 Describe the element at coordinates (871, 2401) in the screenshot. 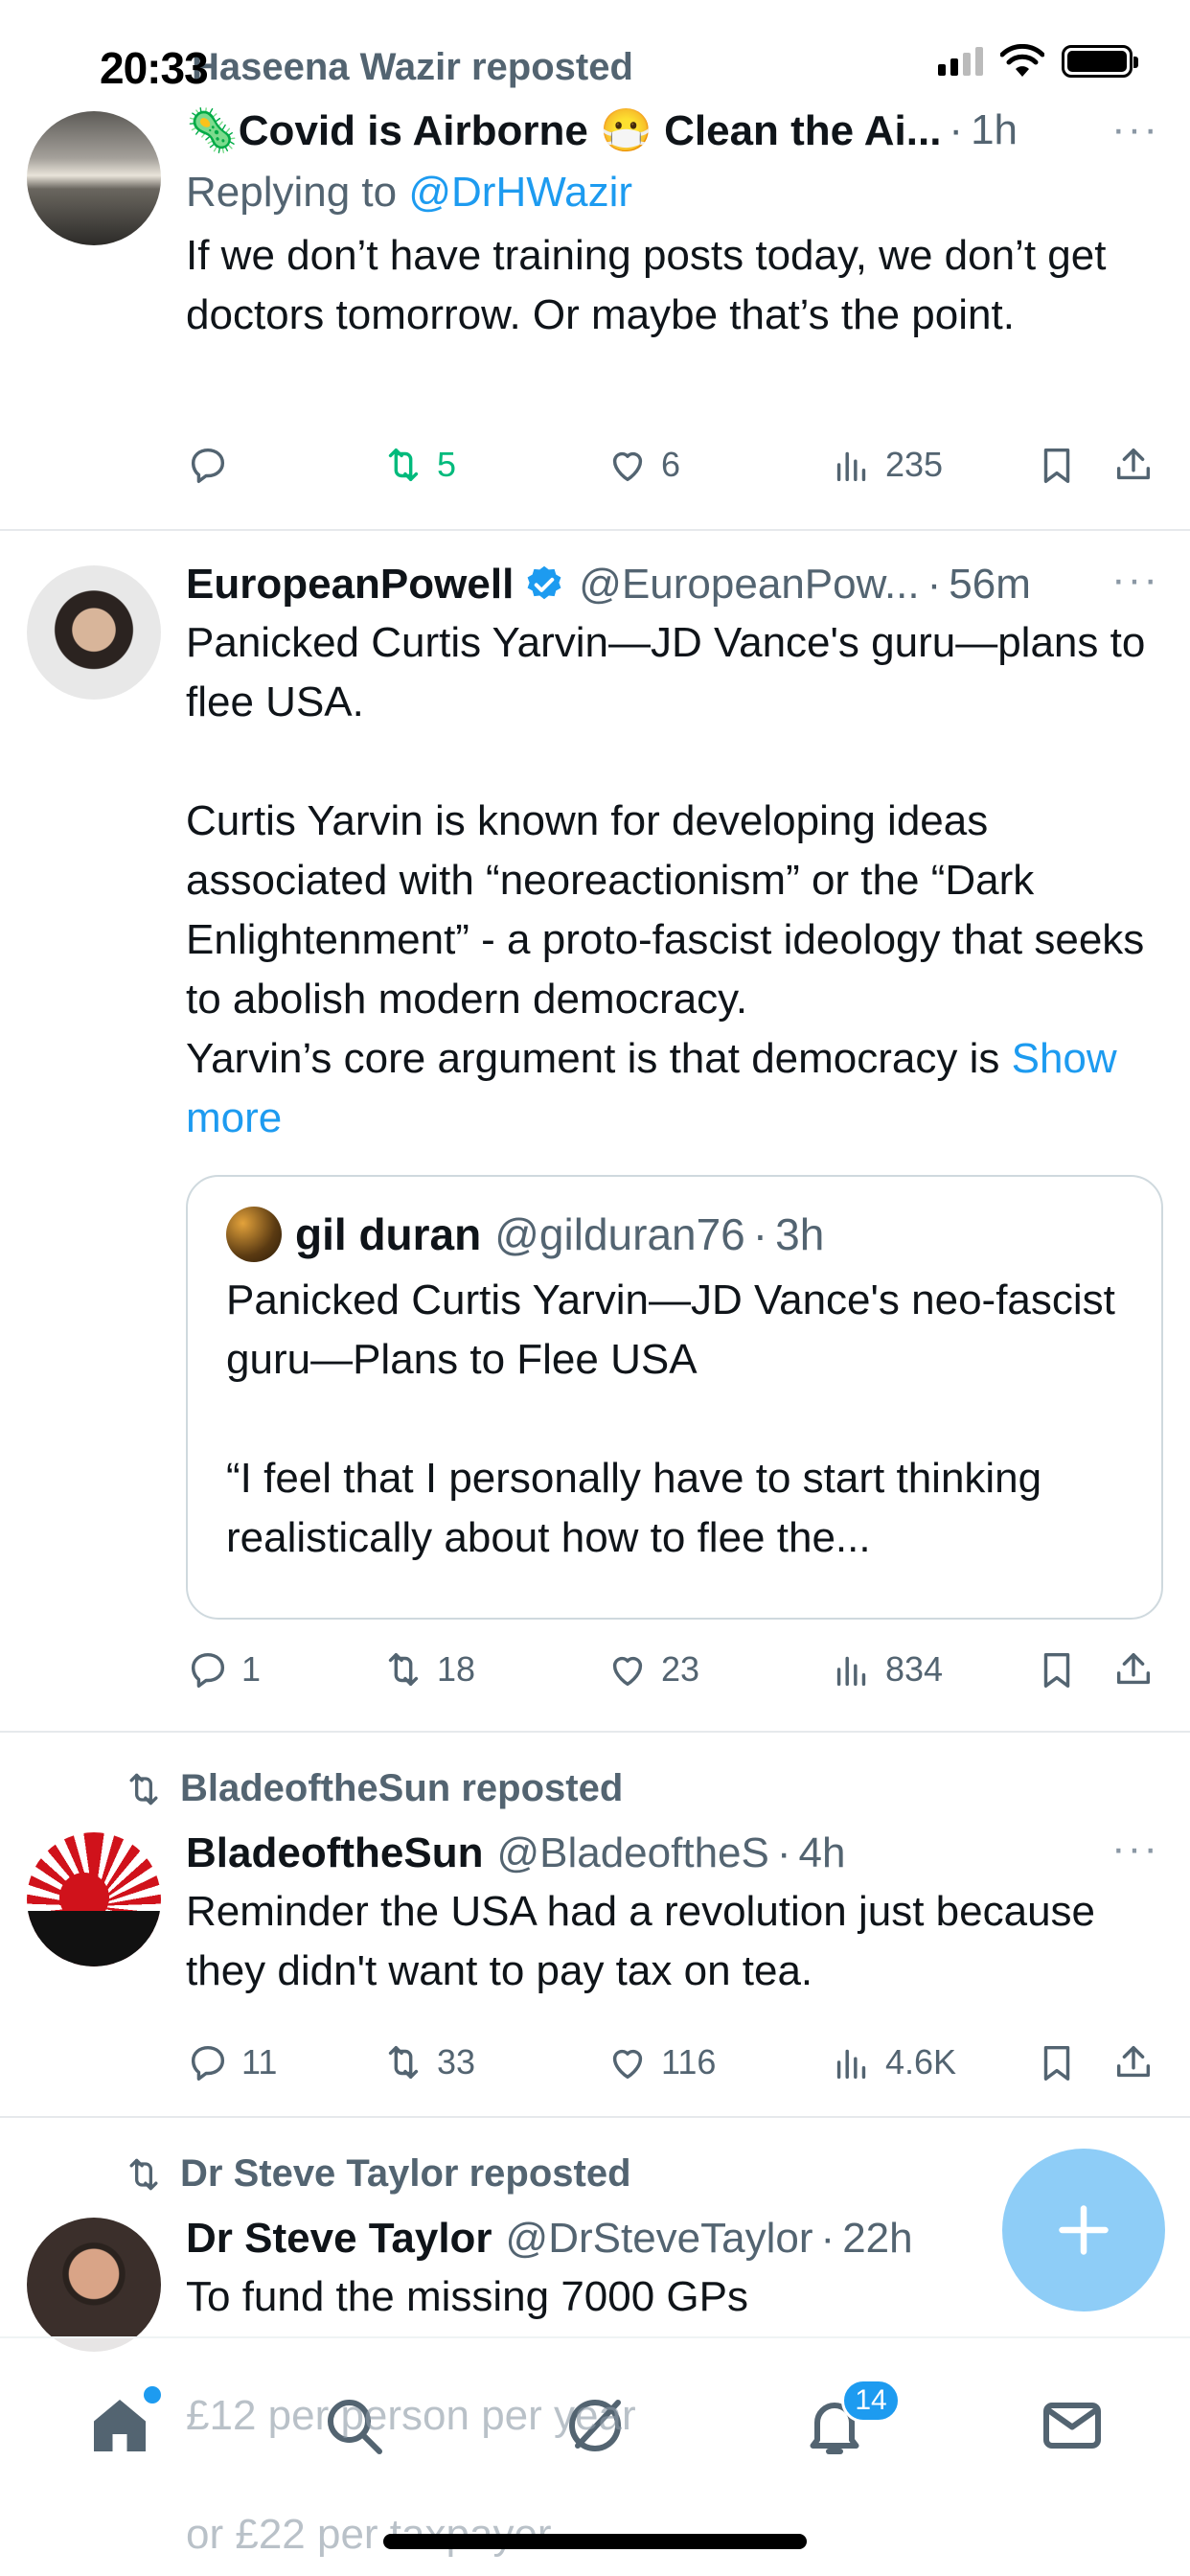

I see `notifications-badge: 14` at that location.